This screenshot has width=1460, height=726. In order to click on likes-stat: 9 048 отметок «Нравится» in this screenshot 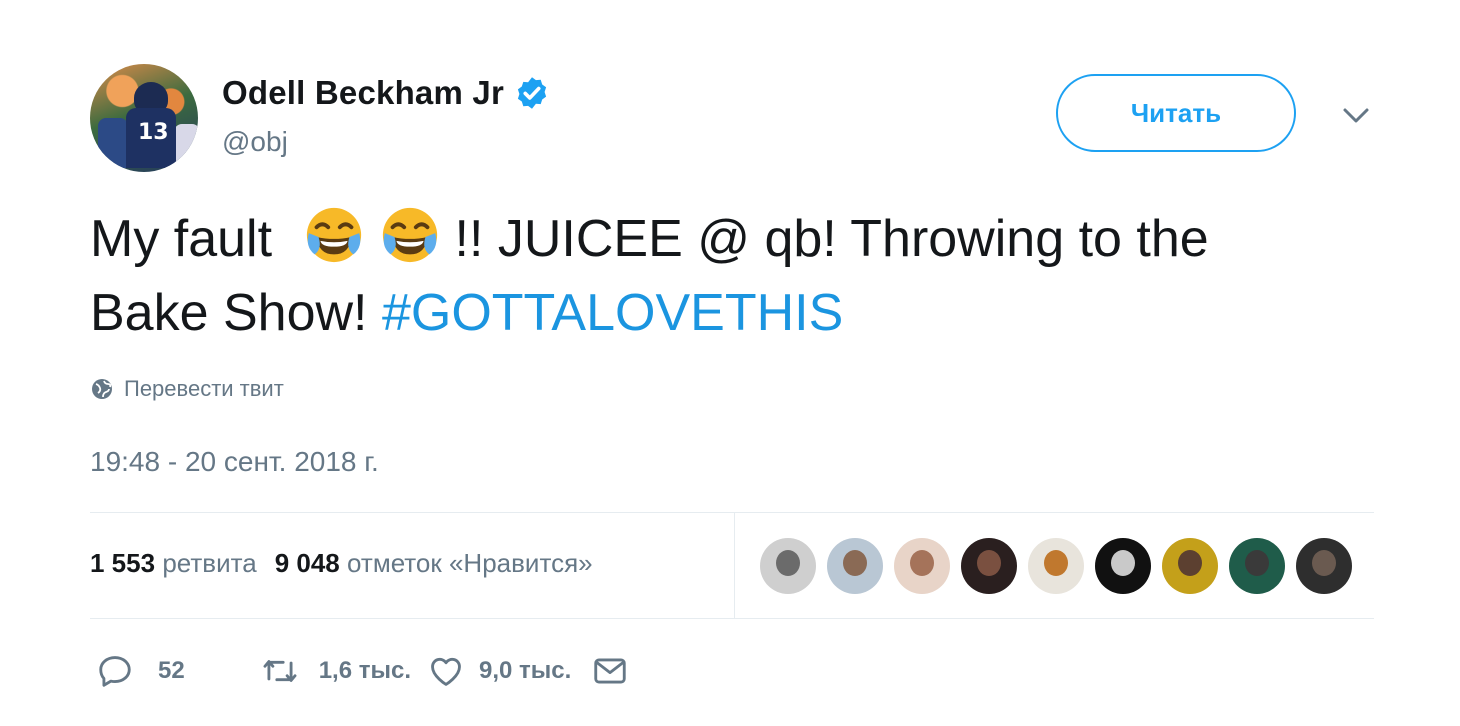, I will do `click(434, 563)`.